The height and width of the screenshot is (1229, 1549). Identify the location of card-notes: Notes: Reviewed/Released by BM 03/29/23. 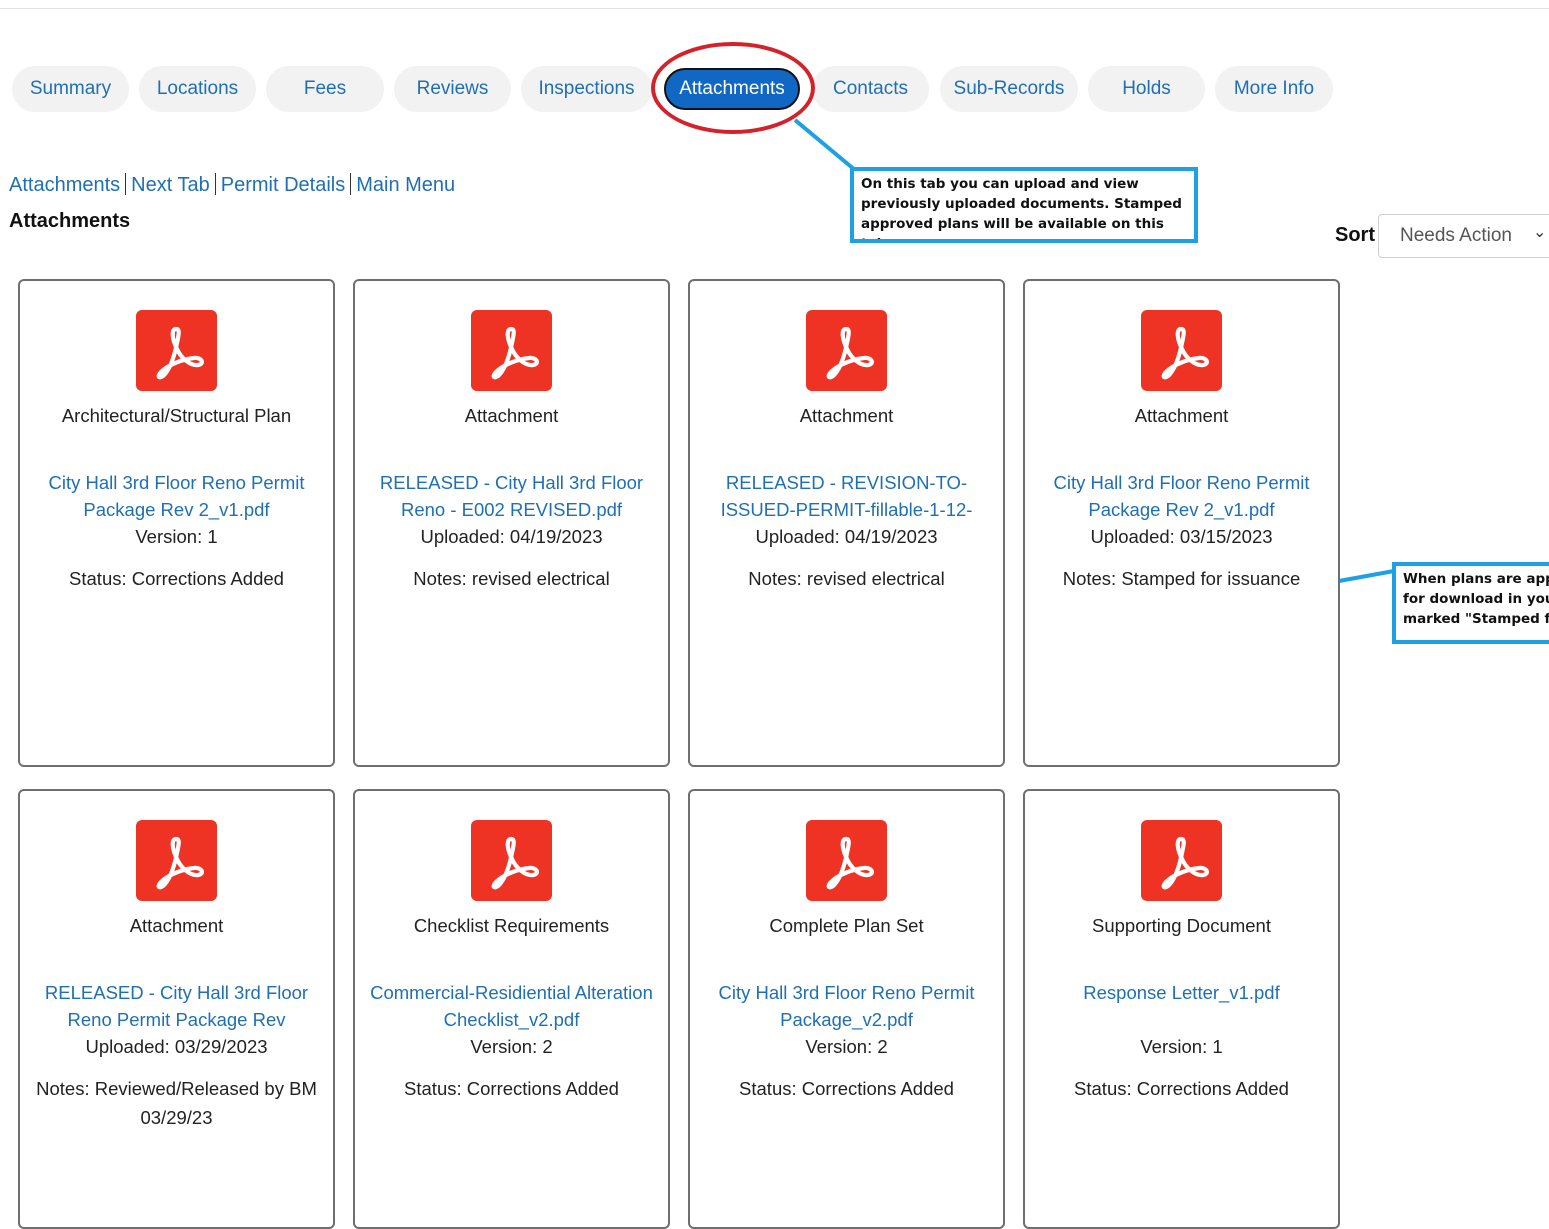
(176, 1103).